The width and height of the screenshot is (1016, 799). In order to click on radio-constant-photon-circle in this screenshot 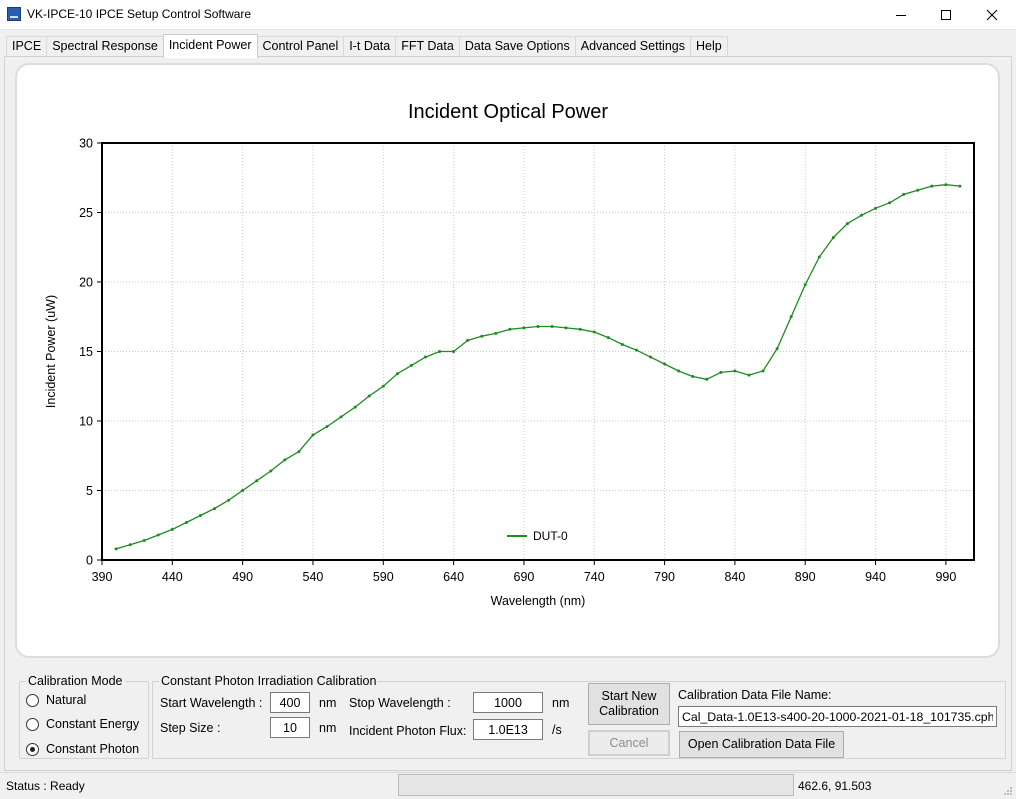, I will do `click(32, 749)`.